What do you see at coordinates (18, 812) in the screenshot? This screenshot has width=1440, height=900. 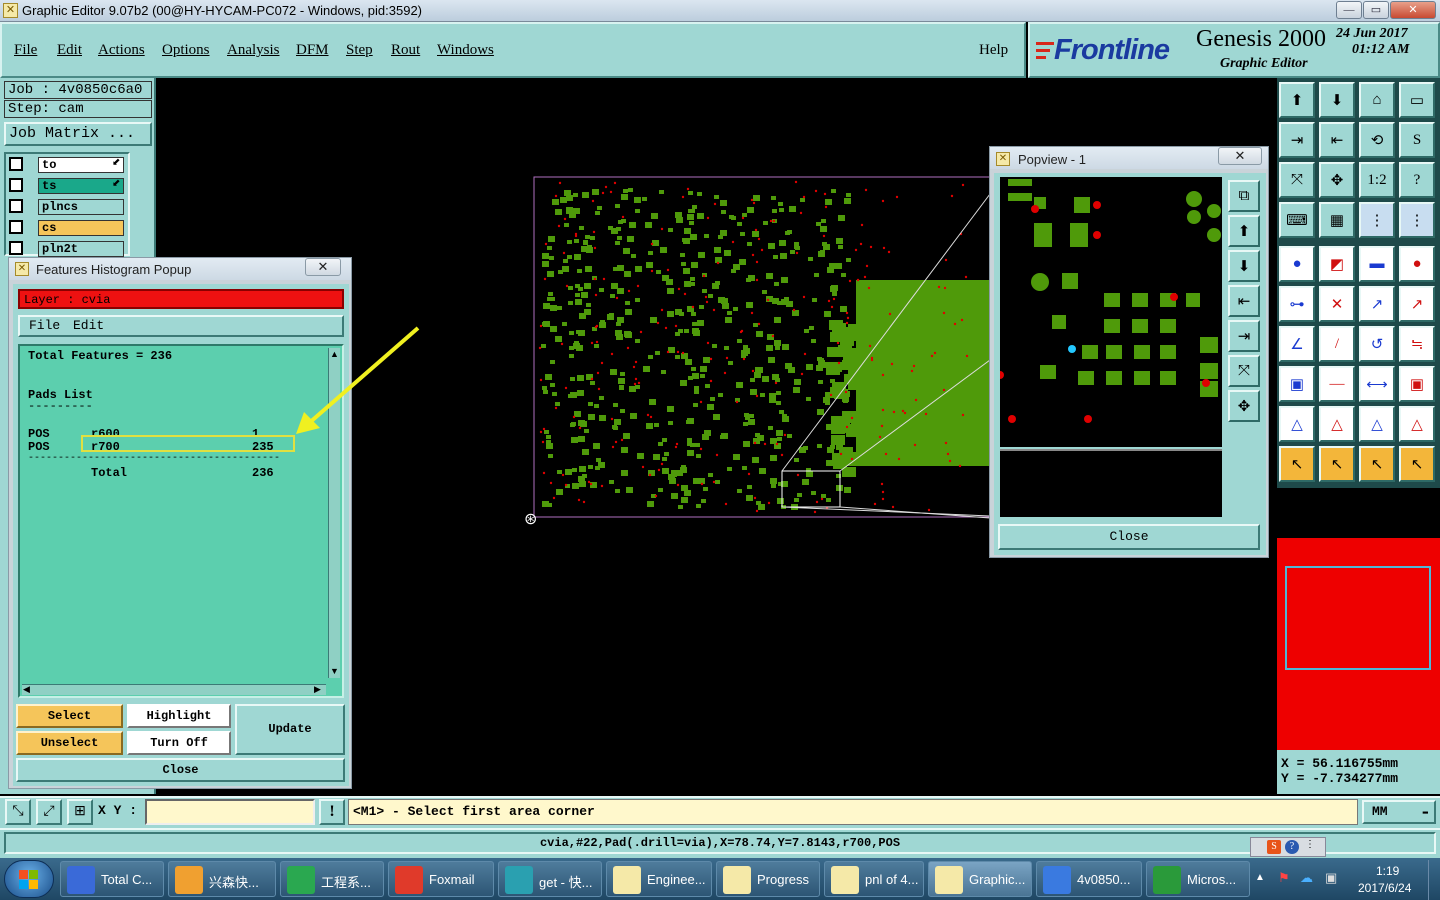 I see `zoom-area-icon: ⤡` at bounding box center [18, 812].